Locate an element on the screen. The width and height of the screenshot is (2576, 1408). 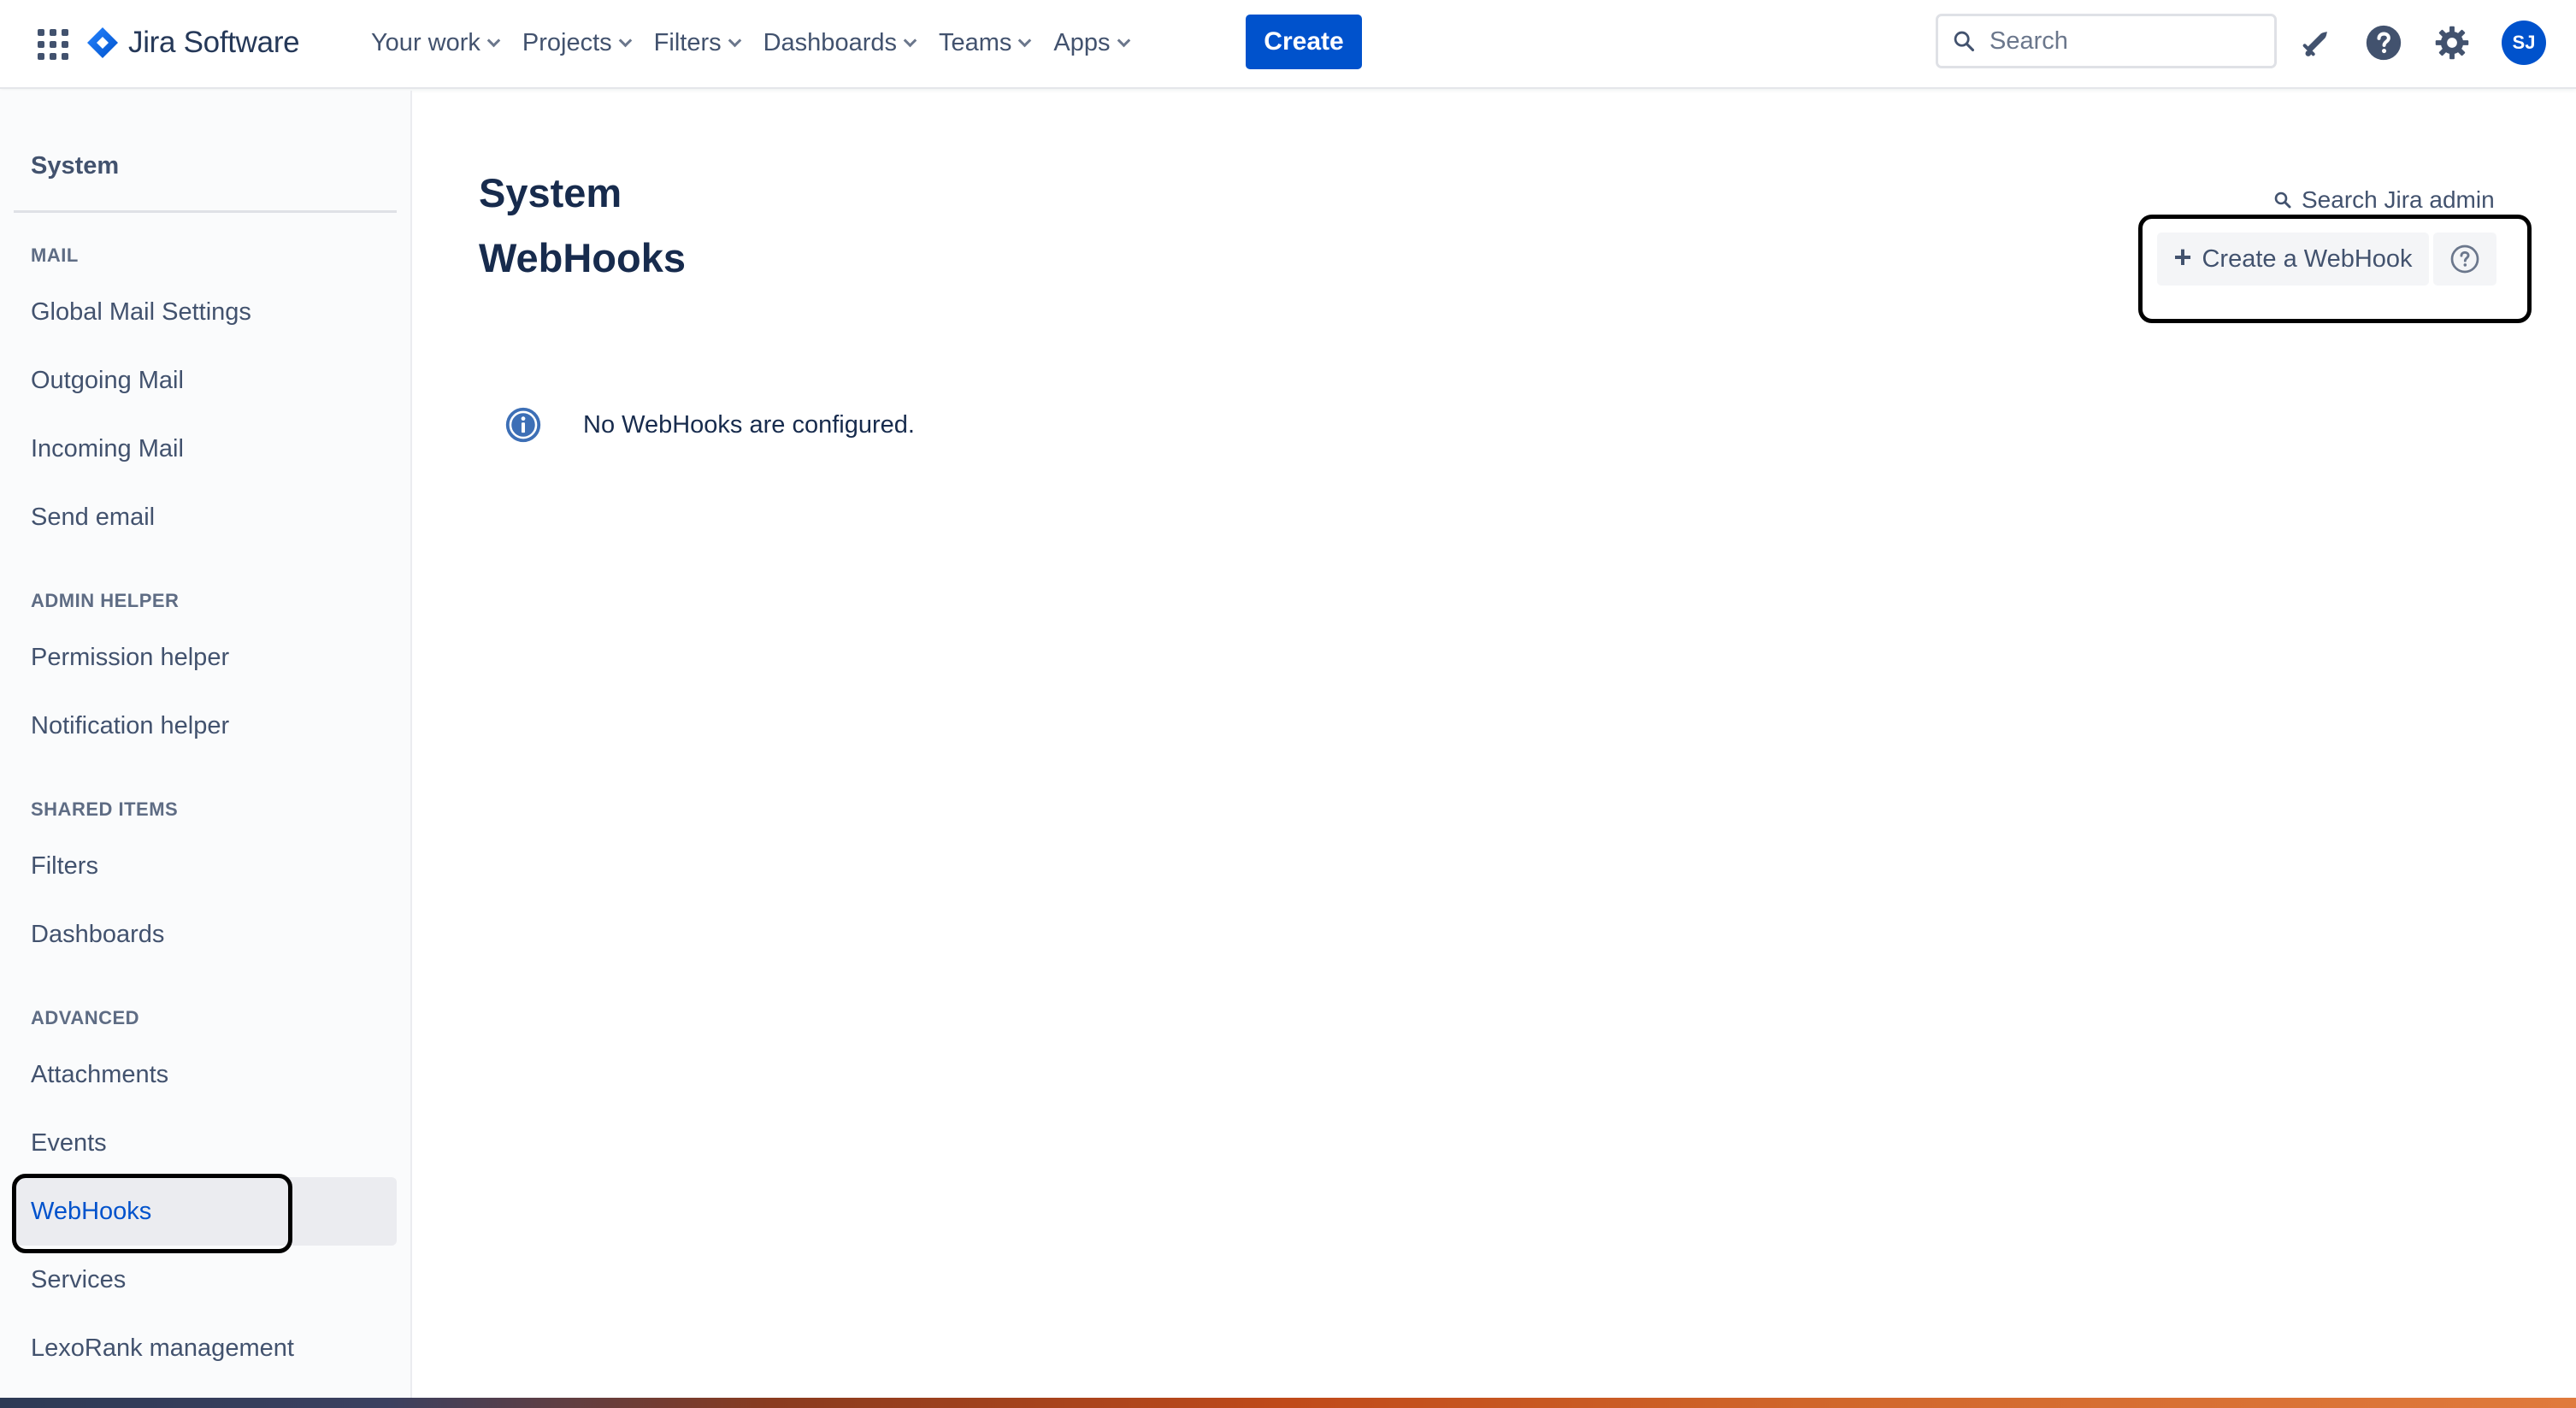
nav-apps: Apps is located at coordinates (1090, 43).